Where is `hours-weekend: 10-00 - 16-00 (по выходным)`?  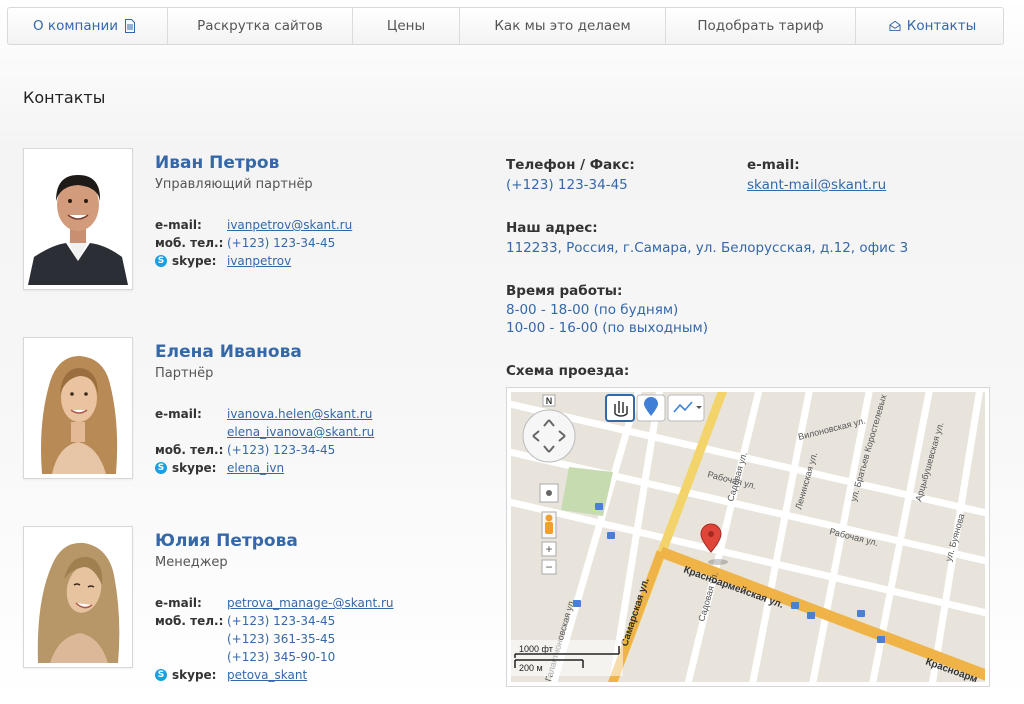
hours-weekend: 10-00 - 16-00 (по выходным) is located at coordinates (607, 328).